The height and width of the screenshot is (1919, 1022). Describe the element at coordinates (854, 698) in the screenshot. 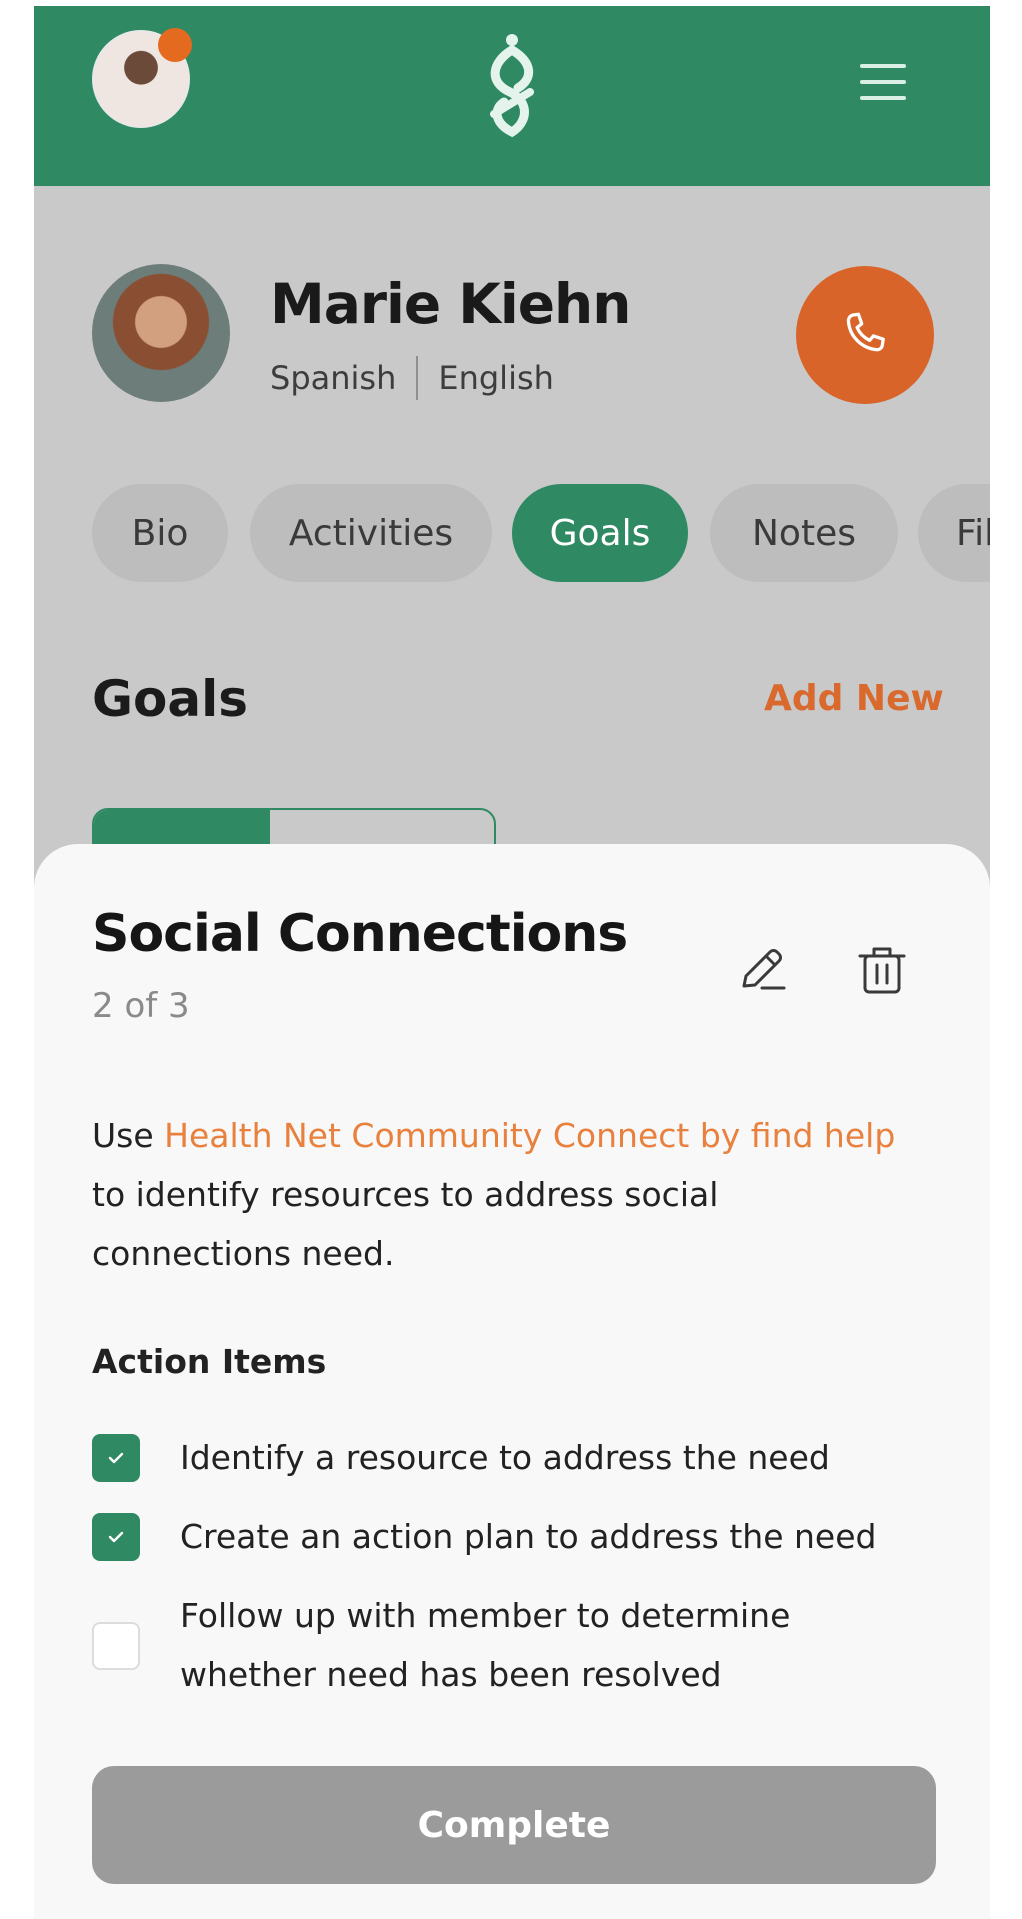

I see `add-new-goal-link: Add New` at that location.